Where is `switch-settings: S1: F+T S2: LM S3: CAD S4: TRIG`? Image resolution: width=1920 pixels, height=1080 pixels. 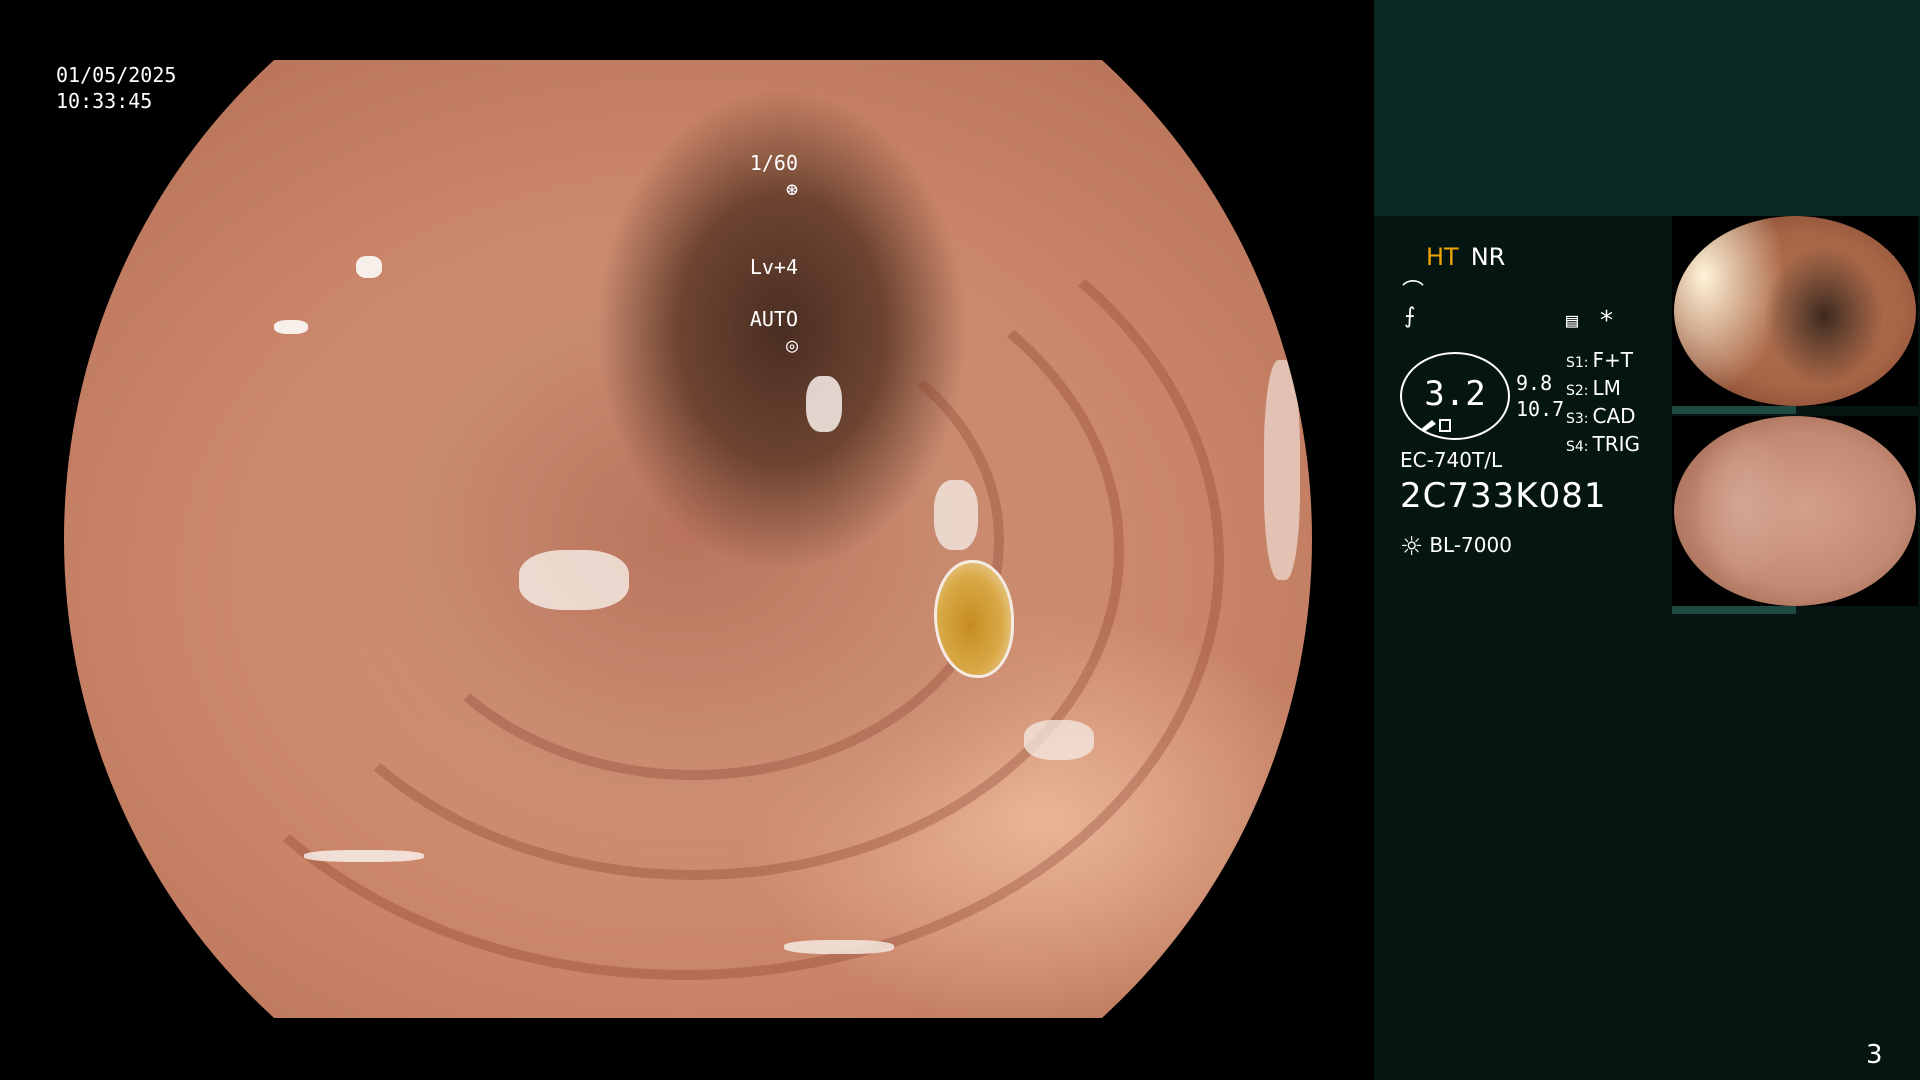 switch-settings: S1: F+T S2: LM S3: CAD S4: TRIG is located at coordinates (1603, 404).